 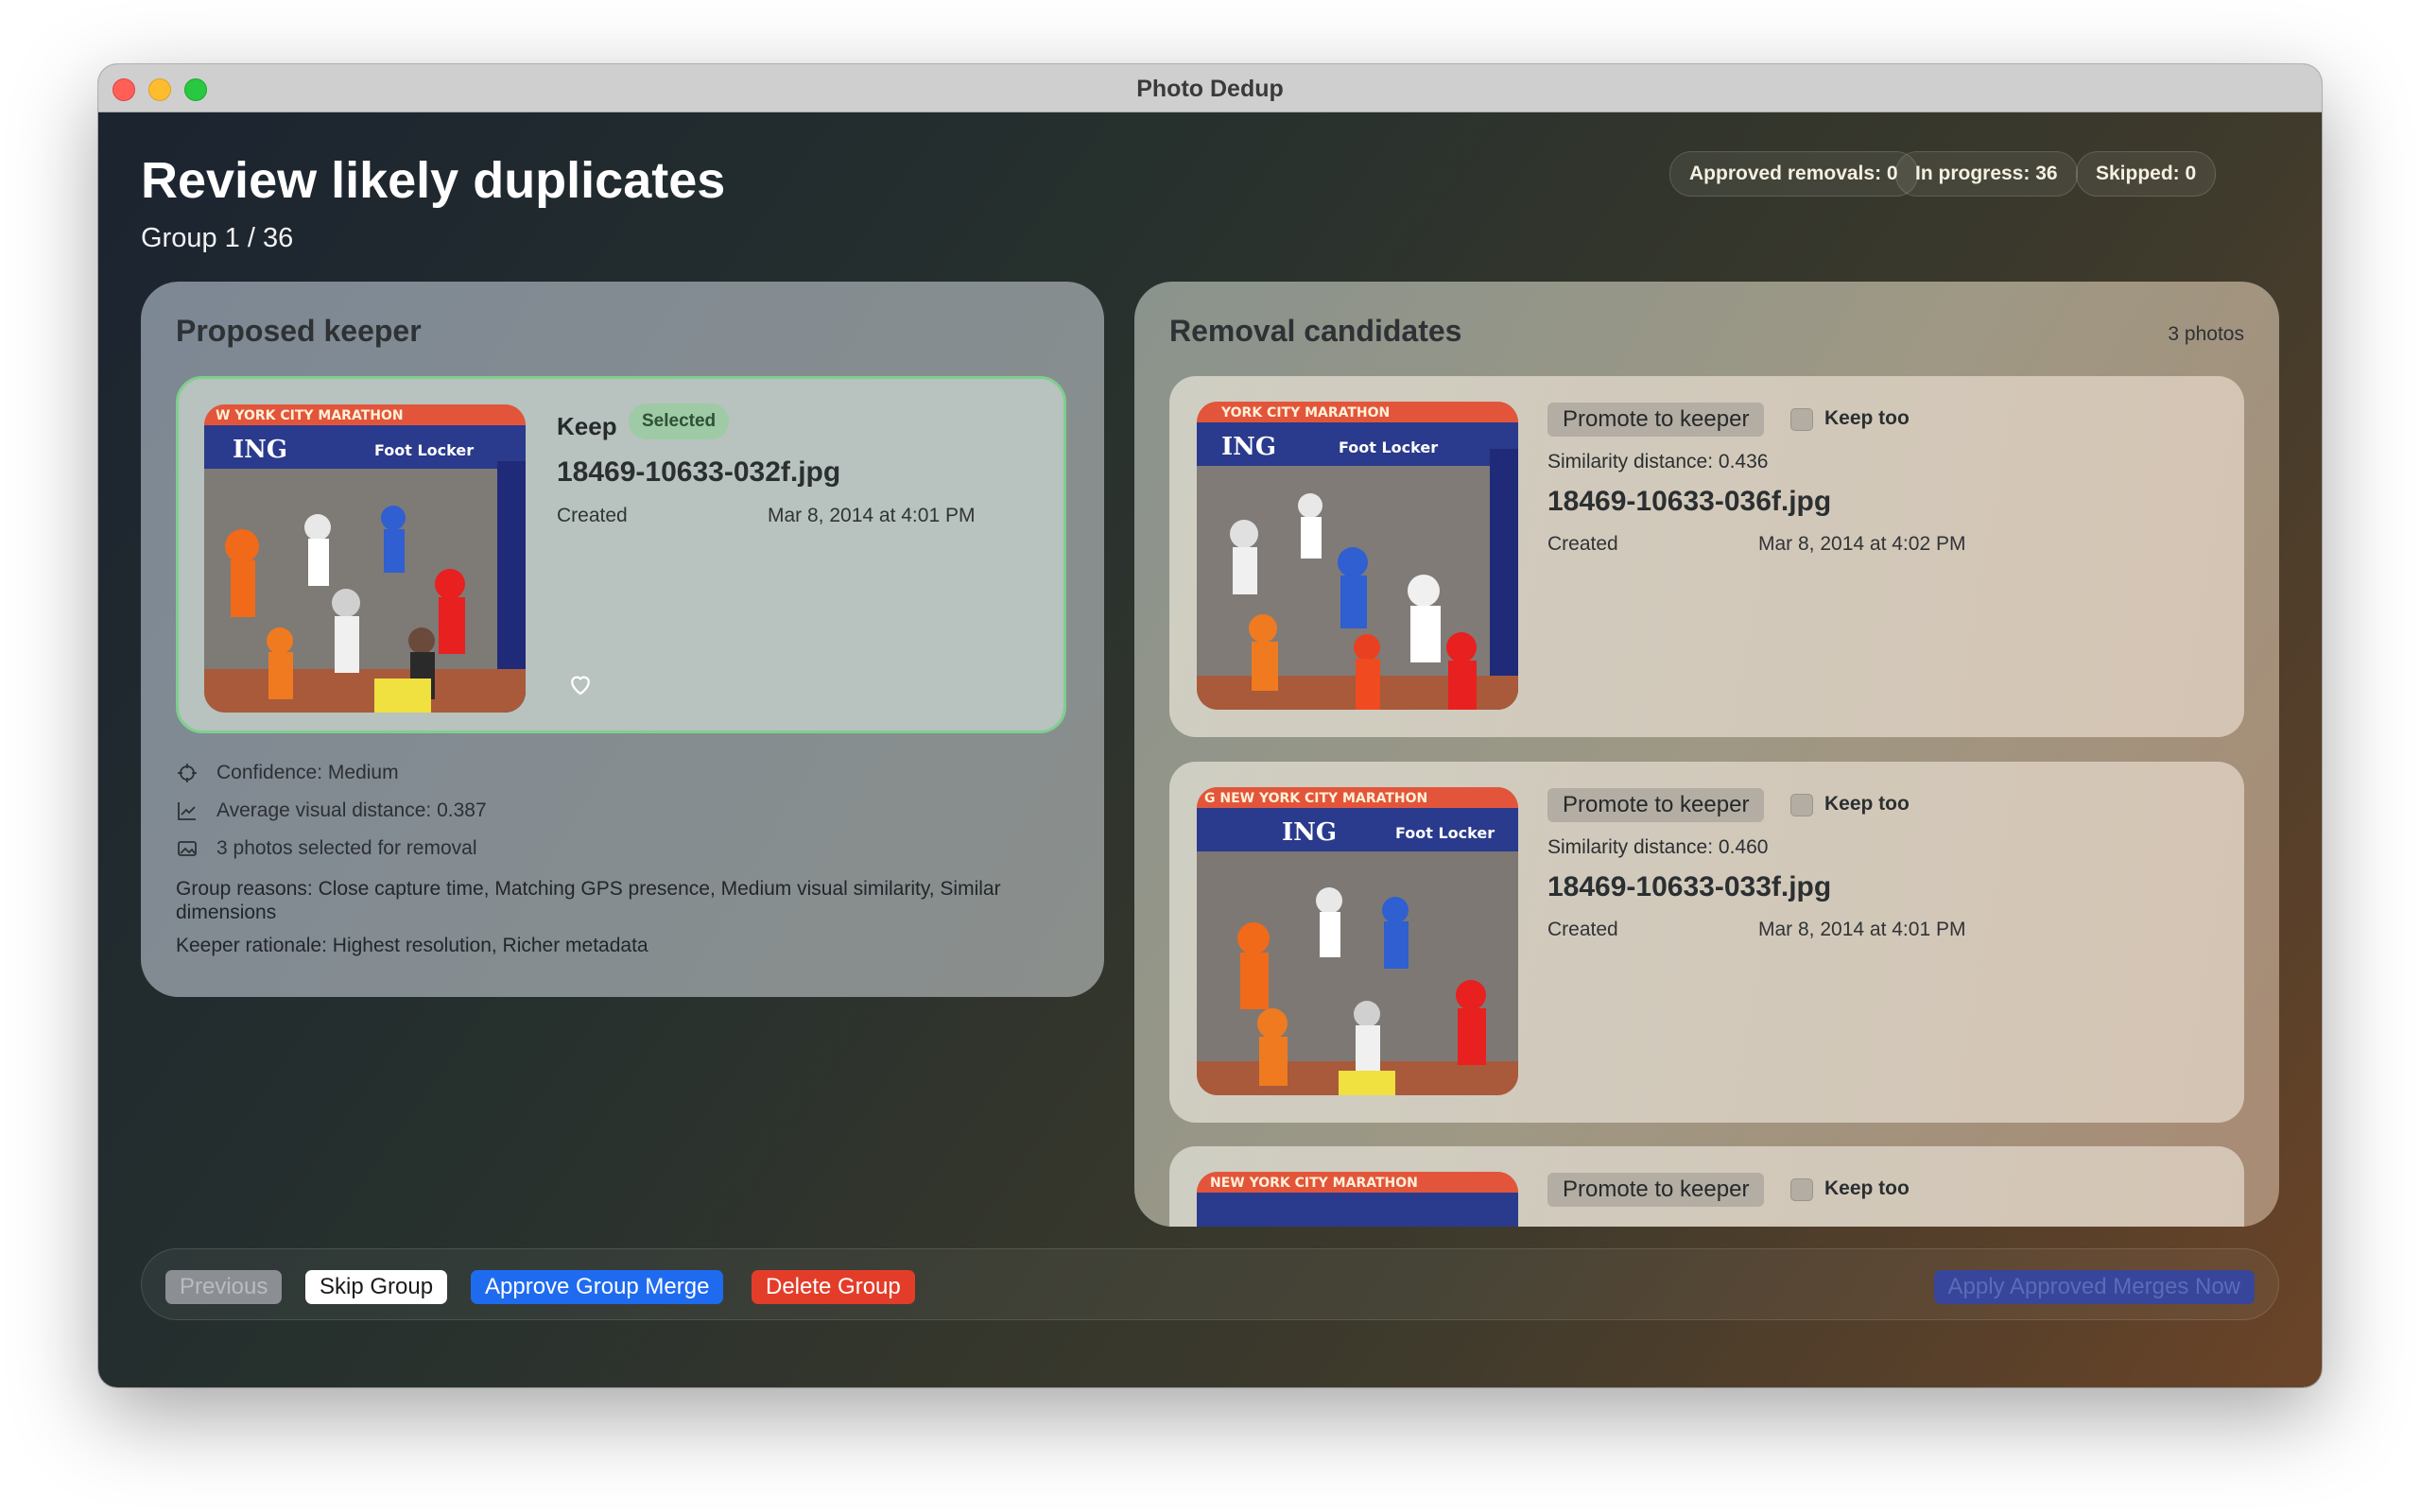 What do you see at coordinates (1315, 798) in the screenshot?
I see `svg-text: G NEW YORK CITY MARATHON` at bounding box center [1315, 798].